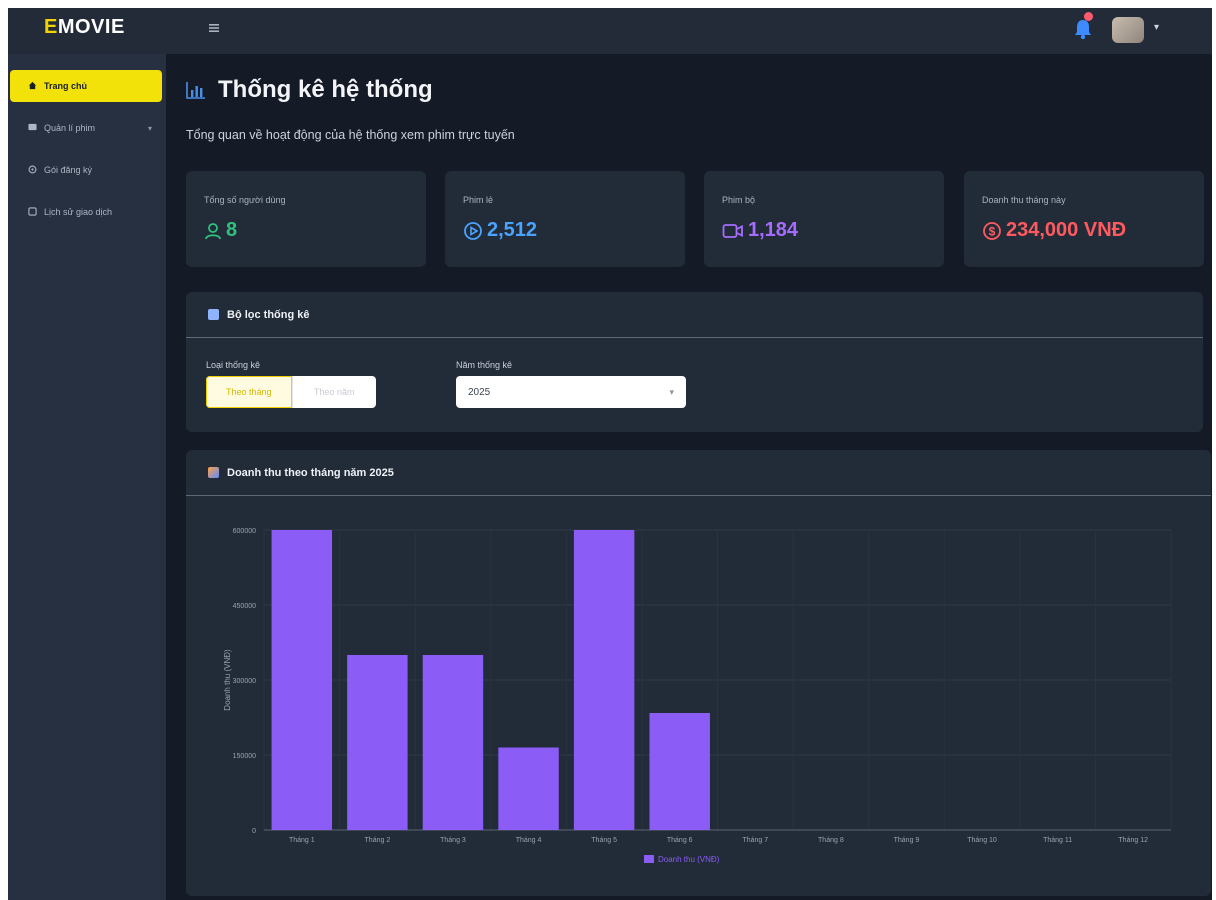 Image resolution: width=1216 pixels, height=900 pixels. I want to click on x-tick-label: Tháng 9, so click(907, 840).